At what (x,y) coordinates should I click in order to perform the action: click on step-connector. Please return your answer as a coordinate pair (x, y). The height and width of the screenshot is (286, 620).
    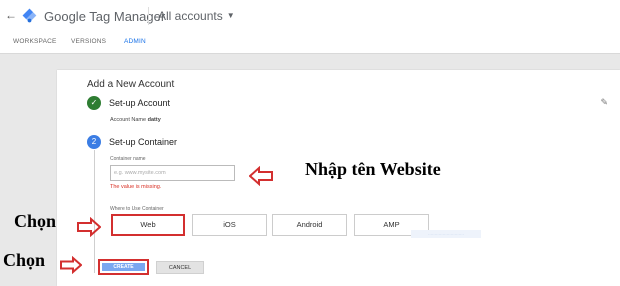
    Looking at the image, I should click on (94, 211).